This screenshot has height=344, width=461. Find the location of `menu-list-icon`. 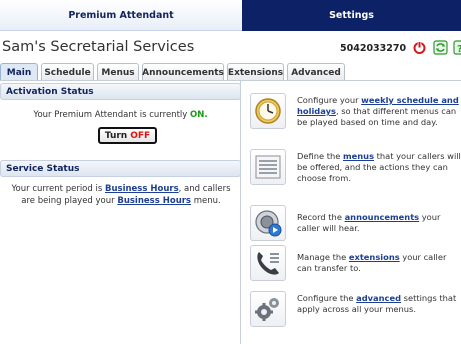

menu-list-icon is located at coordinates (268, 167).